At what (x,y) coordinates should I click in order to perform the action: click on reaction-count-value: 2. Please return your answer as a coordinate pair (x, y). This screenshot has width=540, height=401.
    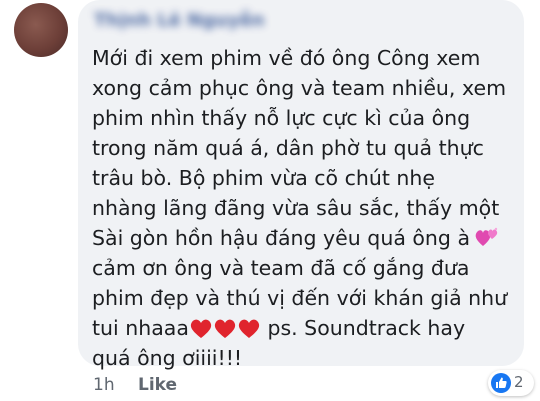
    Looking at the image, I should click on (519, 382).